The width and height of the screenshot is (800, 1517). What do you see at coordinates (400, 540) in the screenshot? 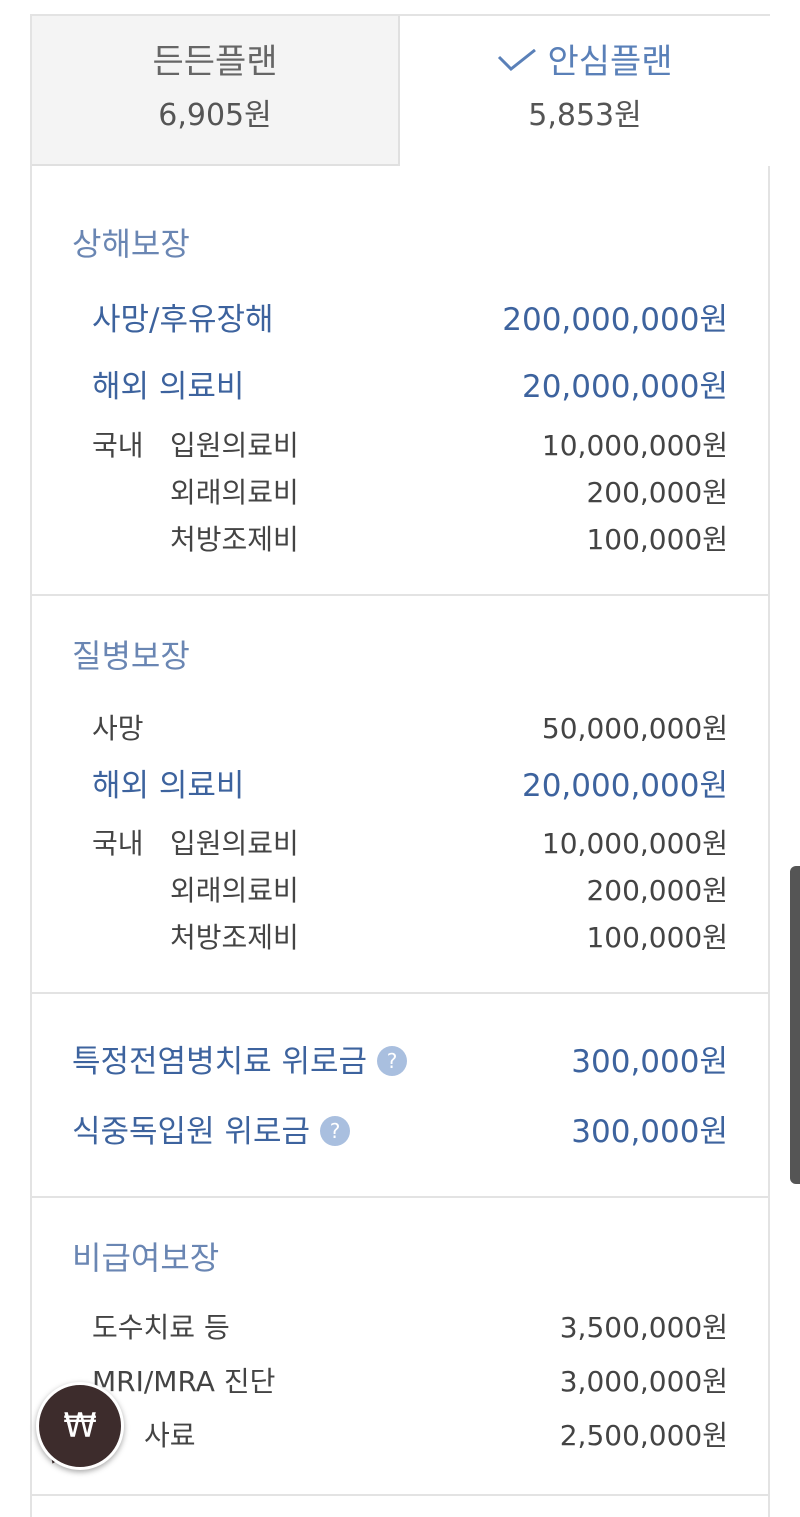
I see `coverage-row-injury-prescription: 처방조제비 100,000원` at bounding box center [400, 540].